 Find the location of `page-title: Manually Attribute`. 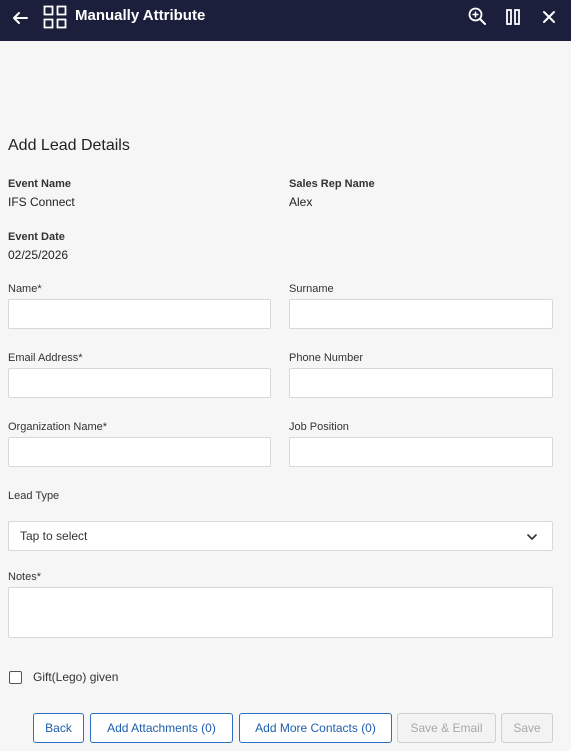

page-title: Manually Attribute is located at coordinates (140, 15).